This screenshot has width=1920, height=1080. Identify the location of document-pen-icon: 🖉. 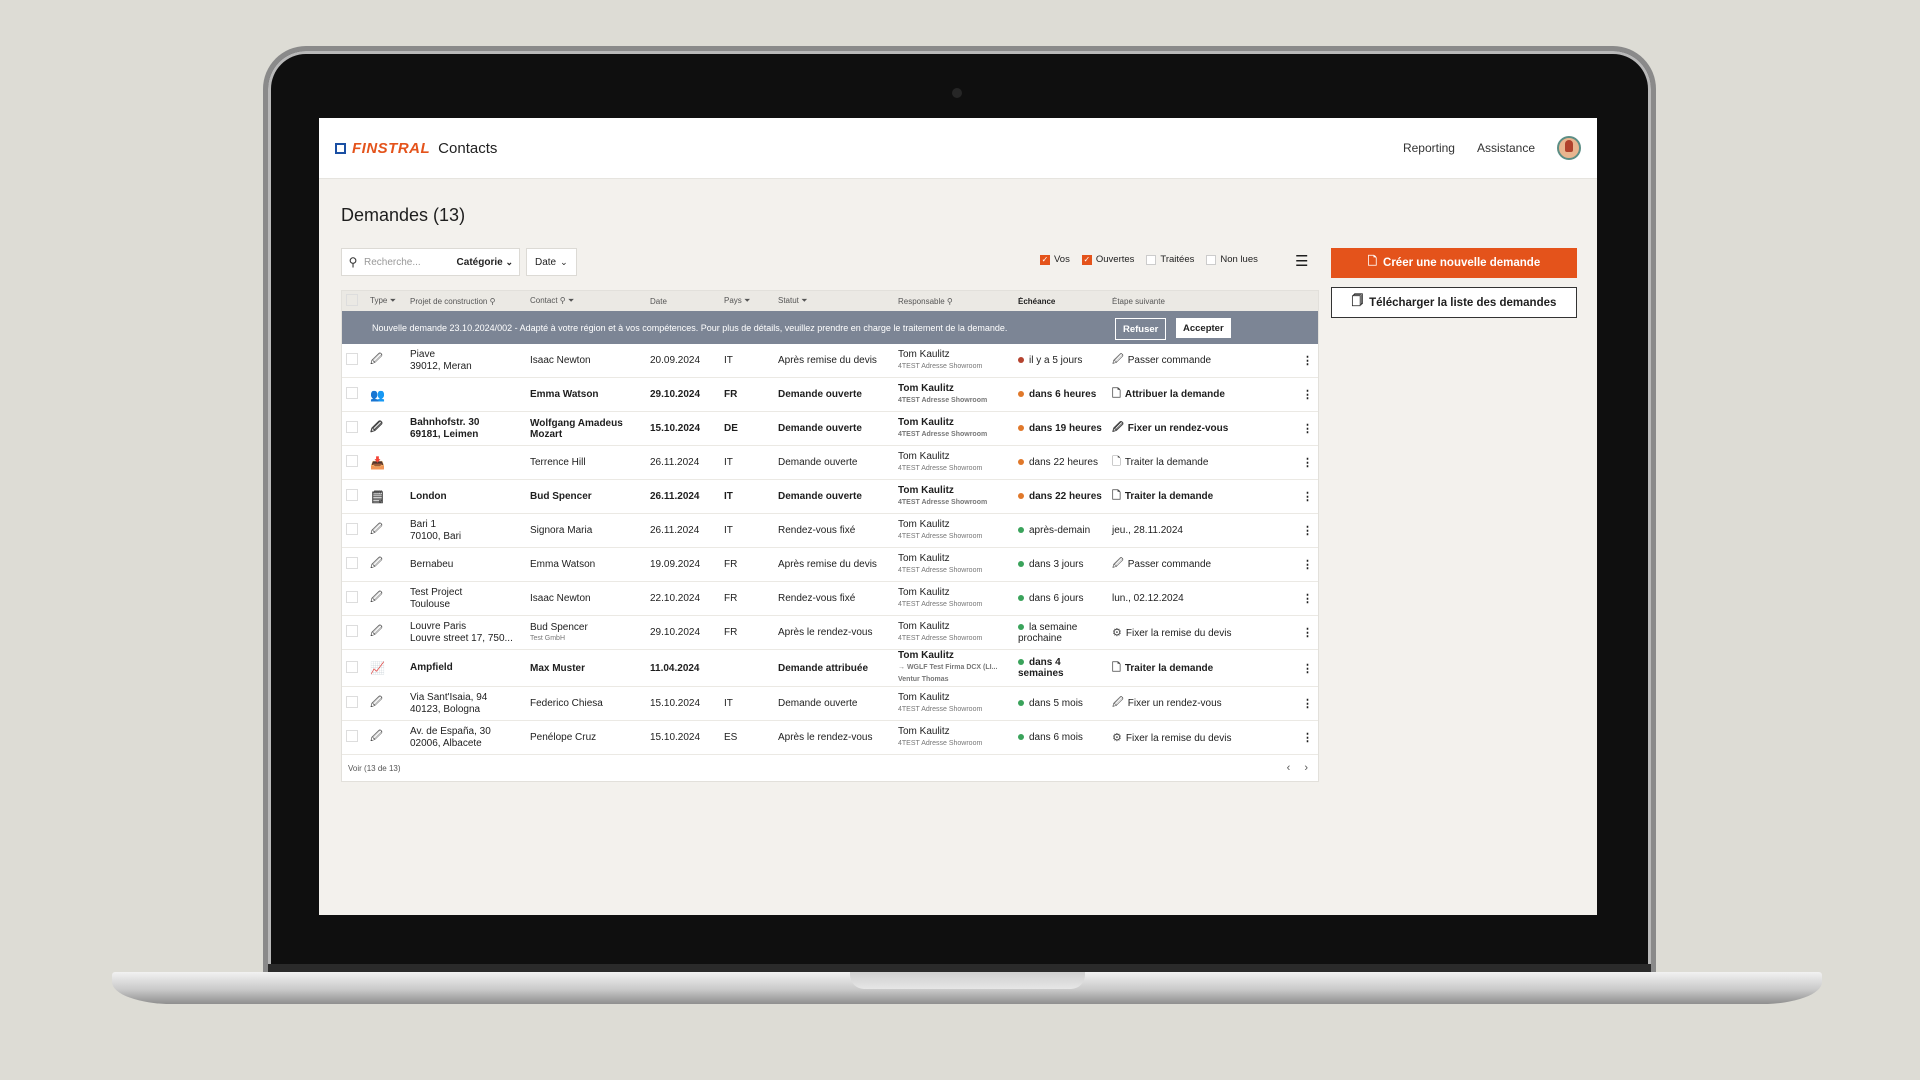
(1118, 360).